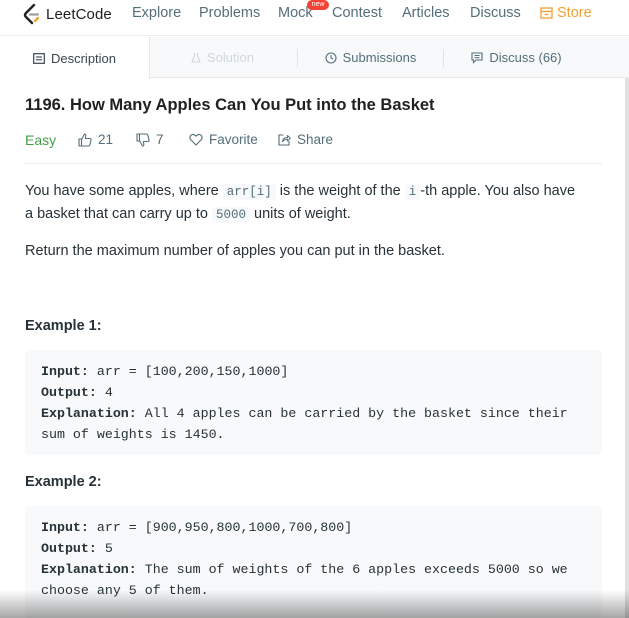 The image size is (629, 618). Describe the element at coordinates (41, 140) in the screenshot. I see `difficulty-badge: Easy` at that location.